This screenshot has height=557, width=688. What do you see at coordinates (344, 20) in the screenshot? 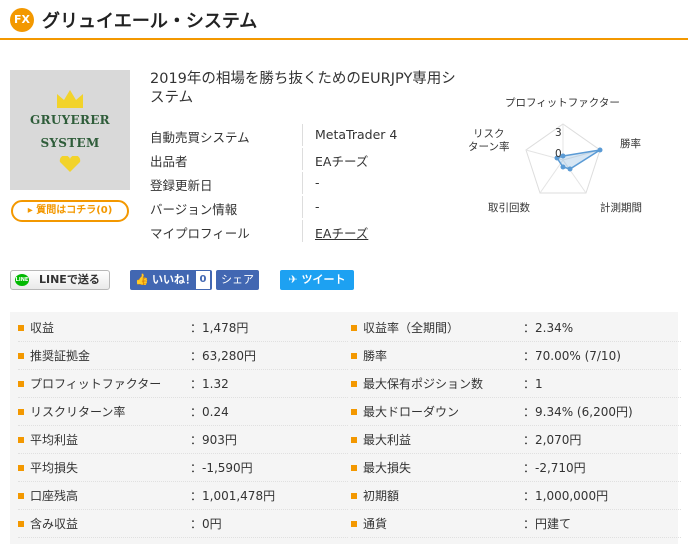
I see `page-header: FX グリュイエール・システム` at bounding box center [344, 20].